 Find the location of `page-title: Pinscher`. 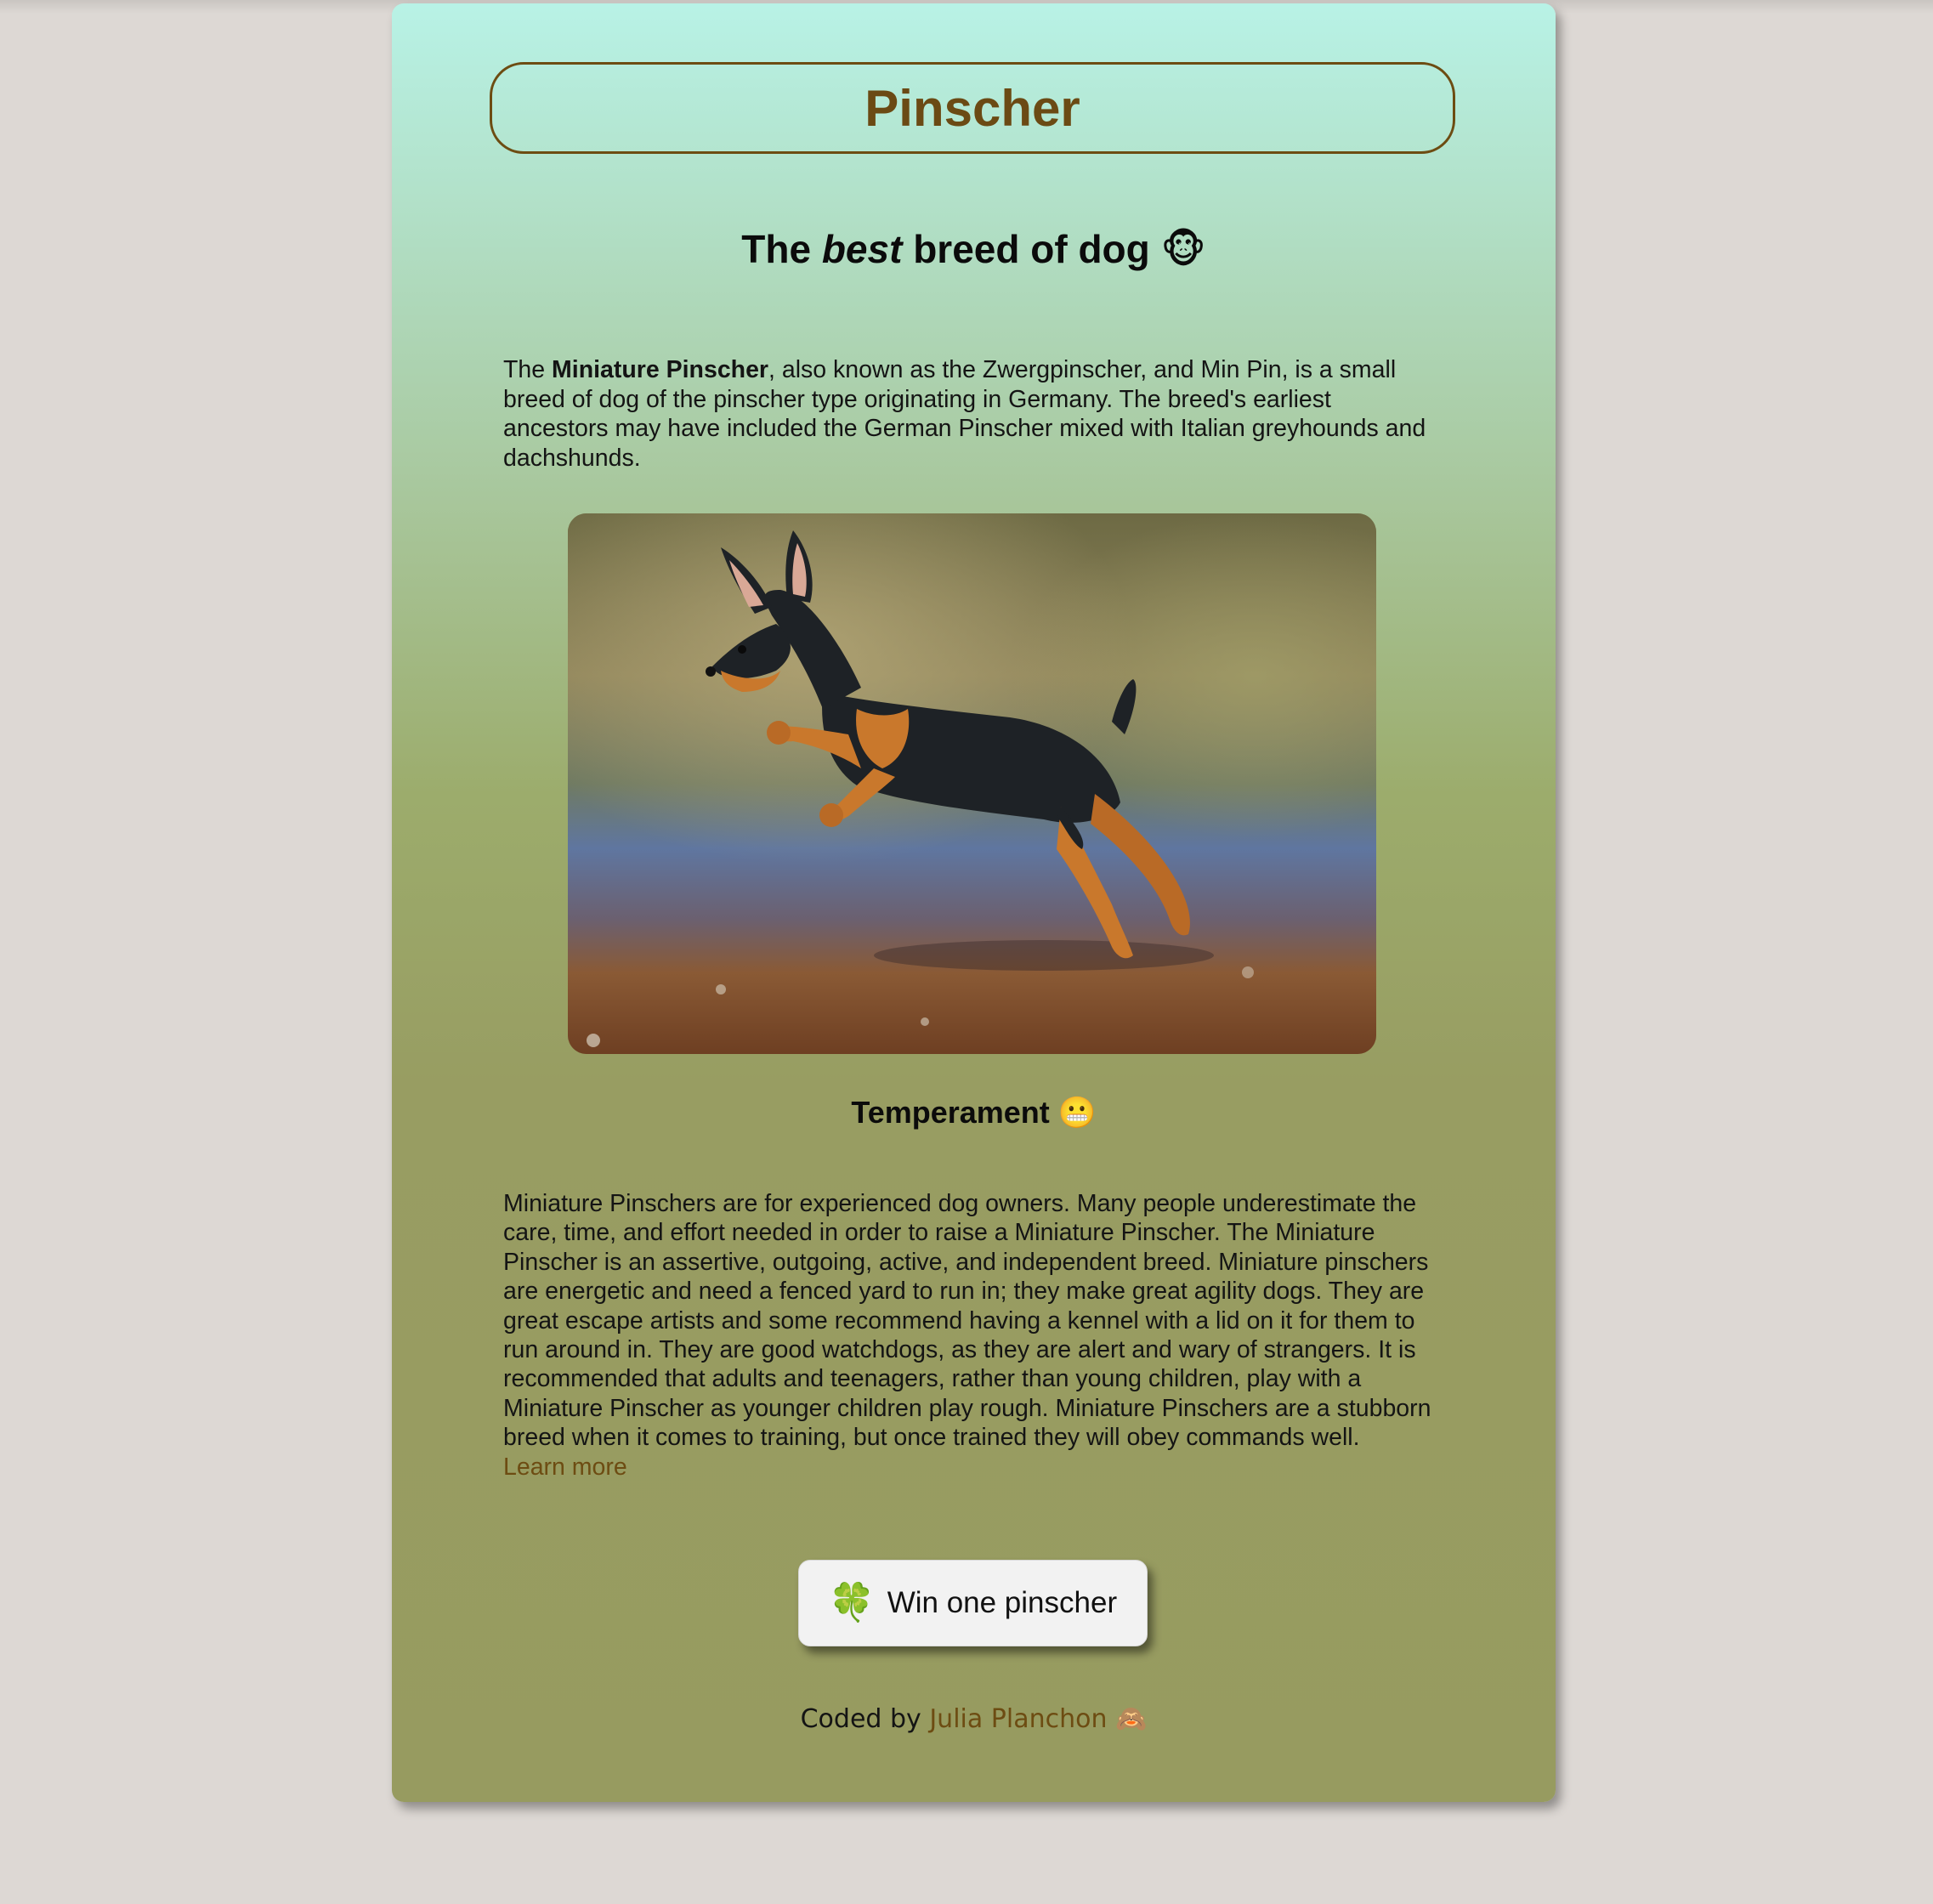

page-title: Pinscher is located at coordinates (972, 108).